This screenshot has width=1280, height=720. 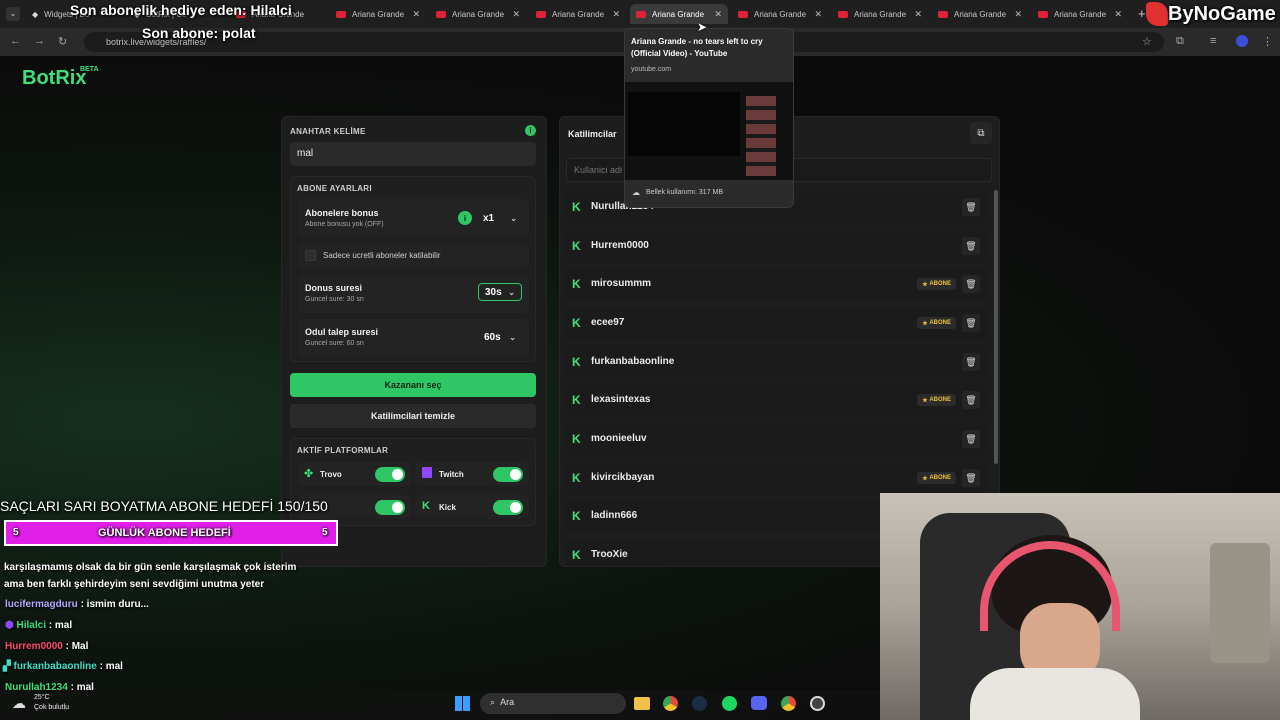 I want to click on platform-twitch-label: Twitch, so click(x=451, y=474).